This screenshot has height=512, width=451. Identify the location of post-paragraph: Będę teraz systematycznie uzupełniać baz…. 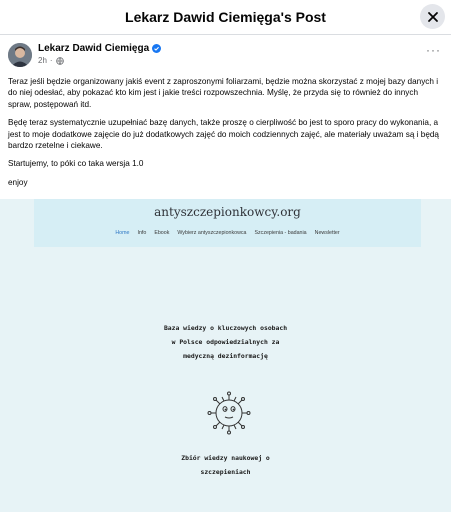
(223, 134).